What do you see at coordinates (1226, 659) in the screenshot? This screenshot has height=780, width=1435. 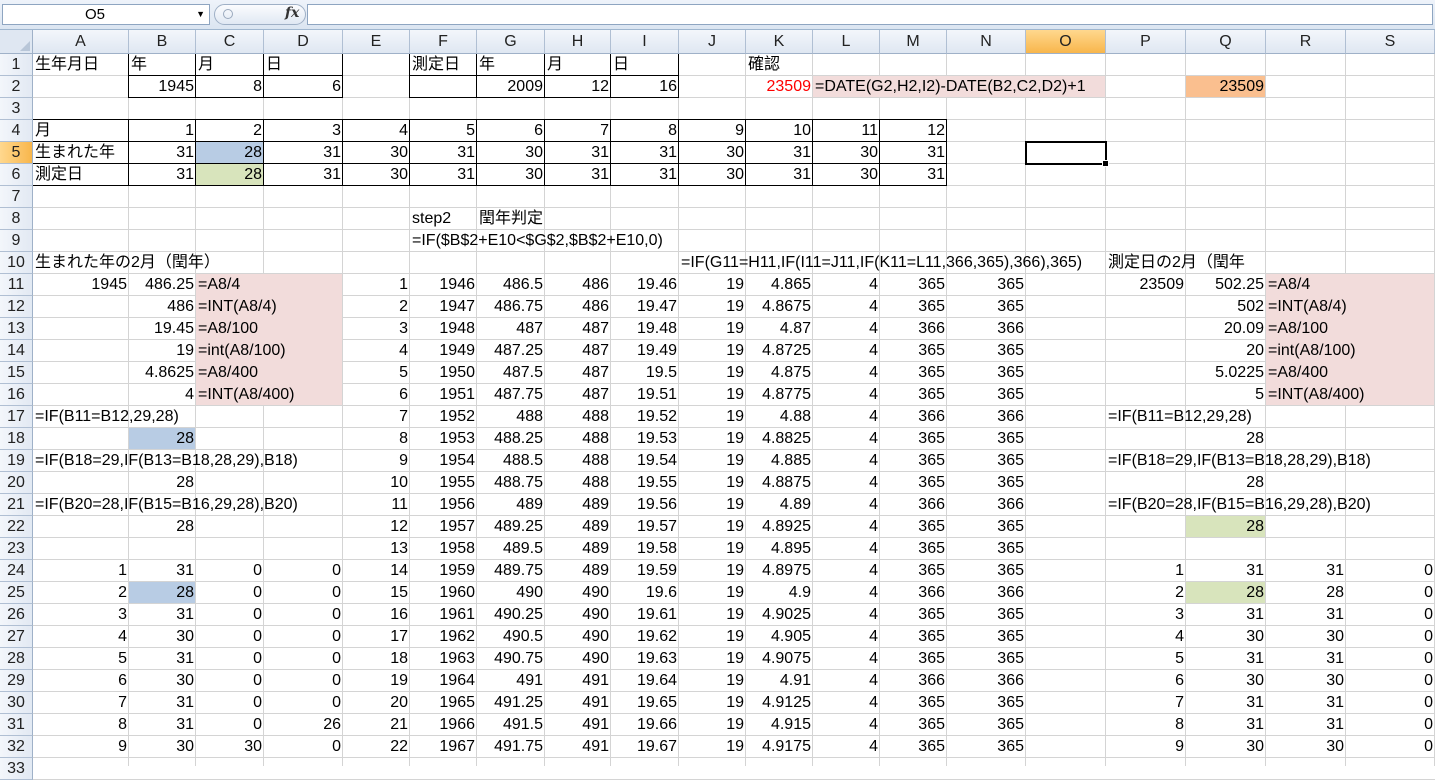 I see `cell-Q28: 31` at bounding box center [1226, 659].